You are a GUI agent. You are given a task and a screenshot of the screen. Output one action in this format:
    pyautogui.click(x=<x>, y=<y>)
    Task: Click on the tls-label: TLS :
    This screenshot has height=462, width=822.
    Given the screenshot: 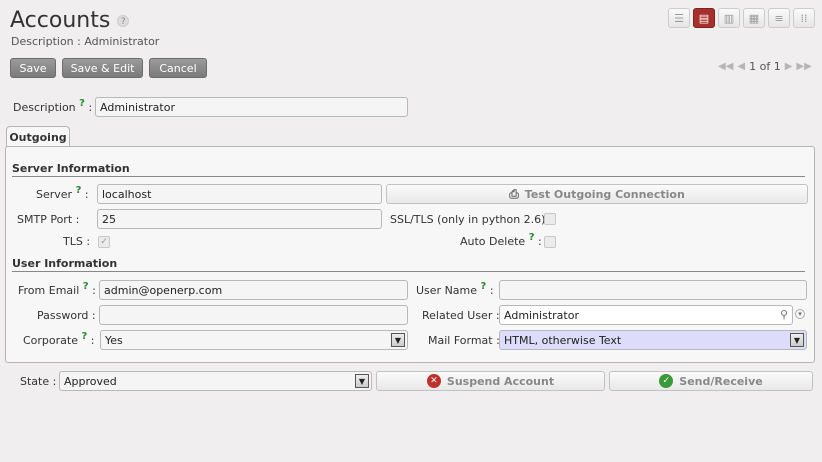 What is the action you would take?
    pyautogui.click(x=77, y=241)
    